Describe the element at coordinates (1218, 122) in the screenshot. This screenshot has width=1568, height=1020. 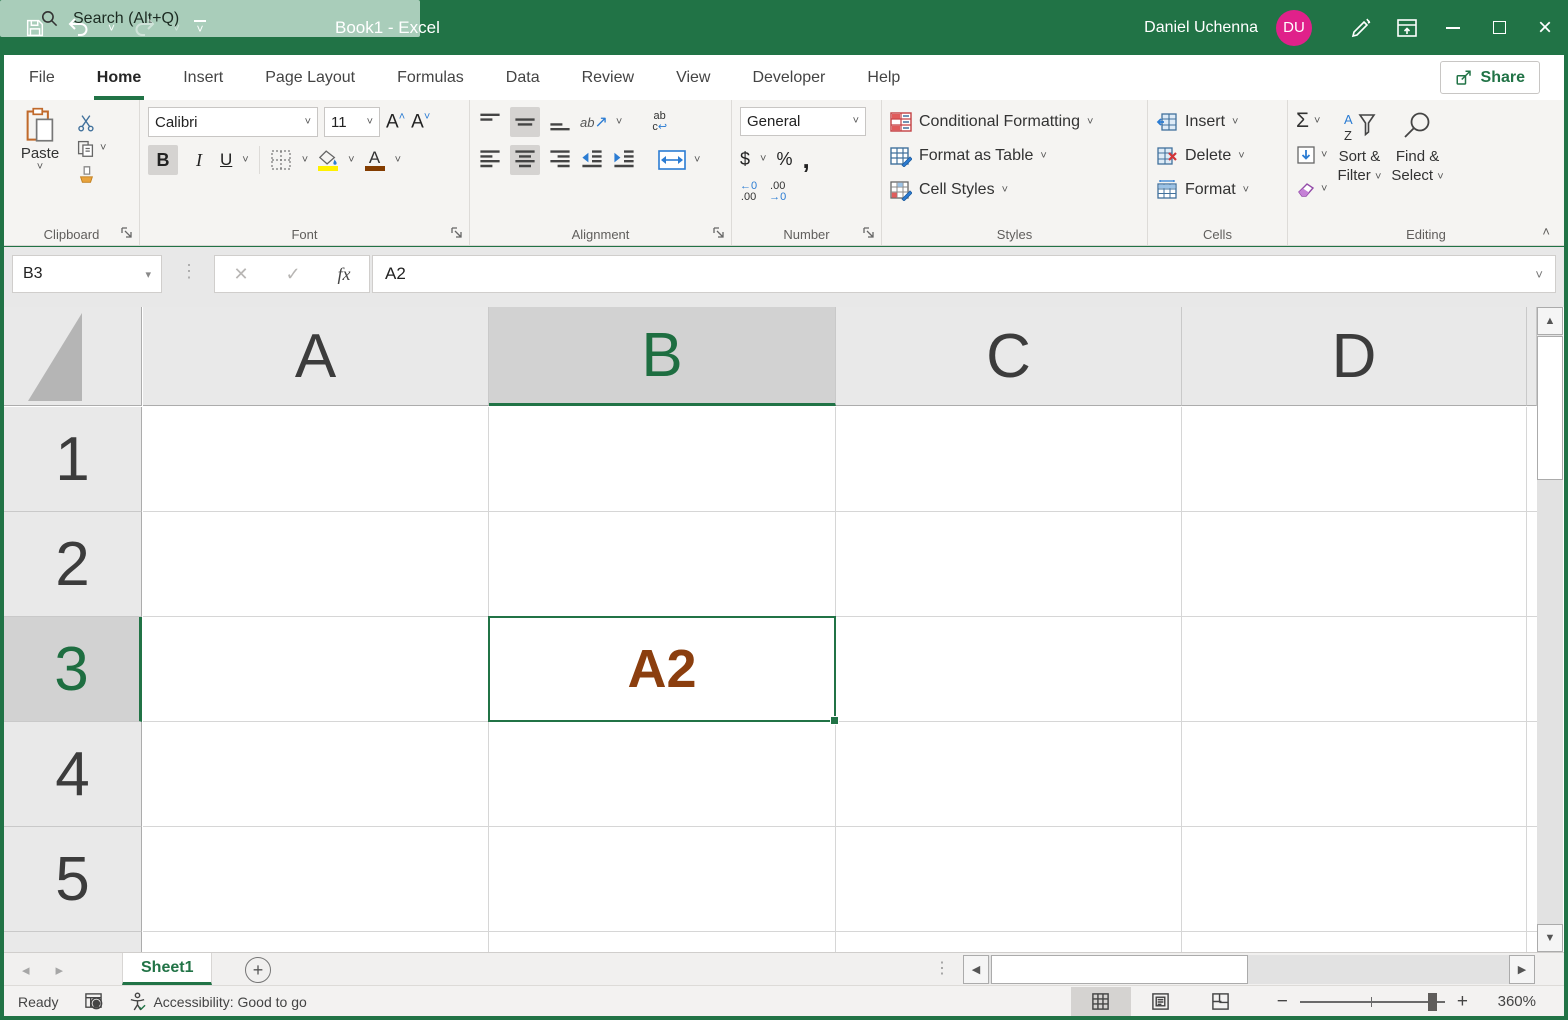
I see `insert-cells-button: Insert ˅` at that location.